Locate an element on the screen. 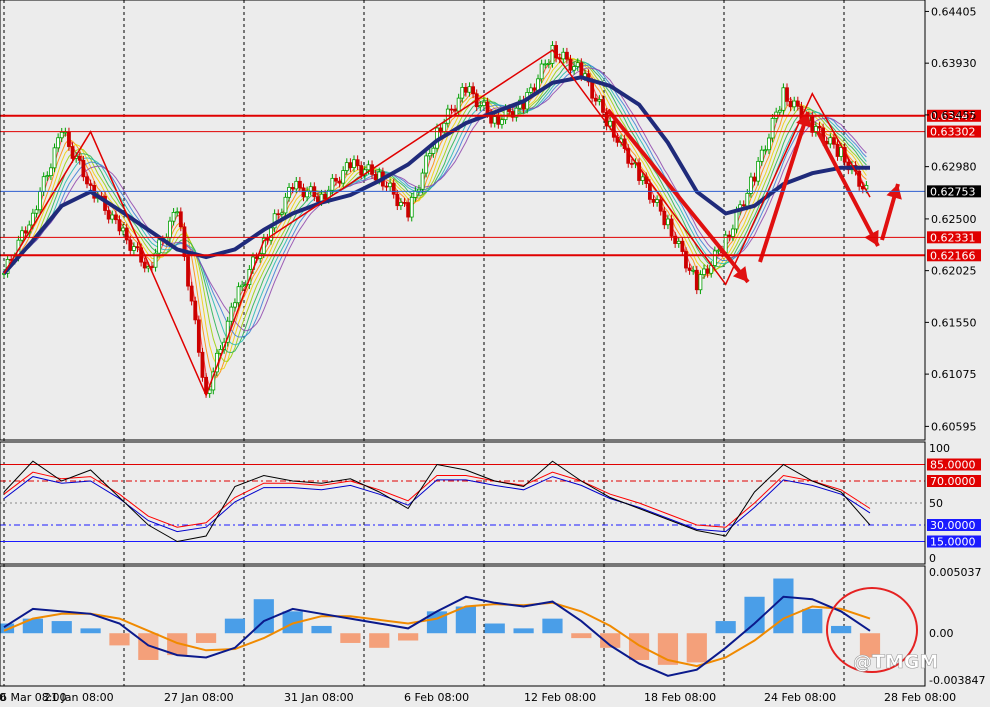 Image resolution: width=990 pixels, height=711 pixels. price-level-label: 0.63302 is located at coordinates (953, 132).